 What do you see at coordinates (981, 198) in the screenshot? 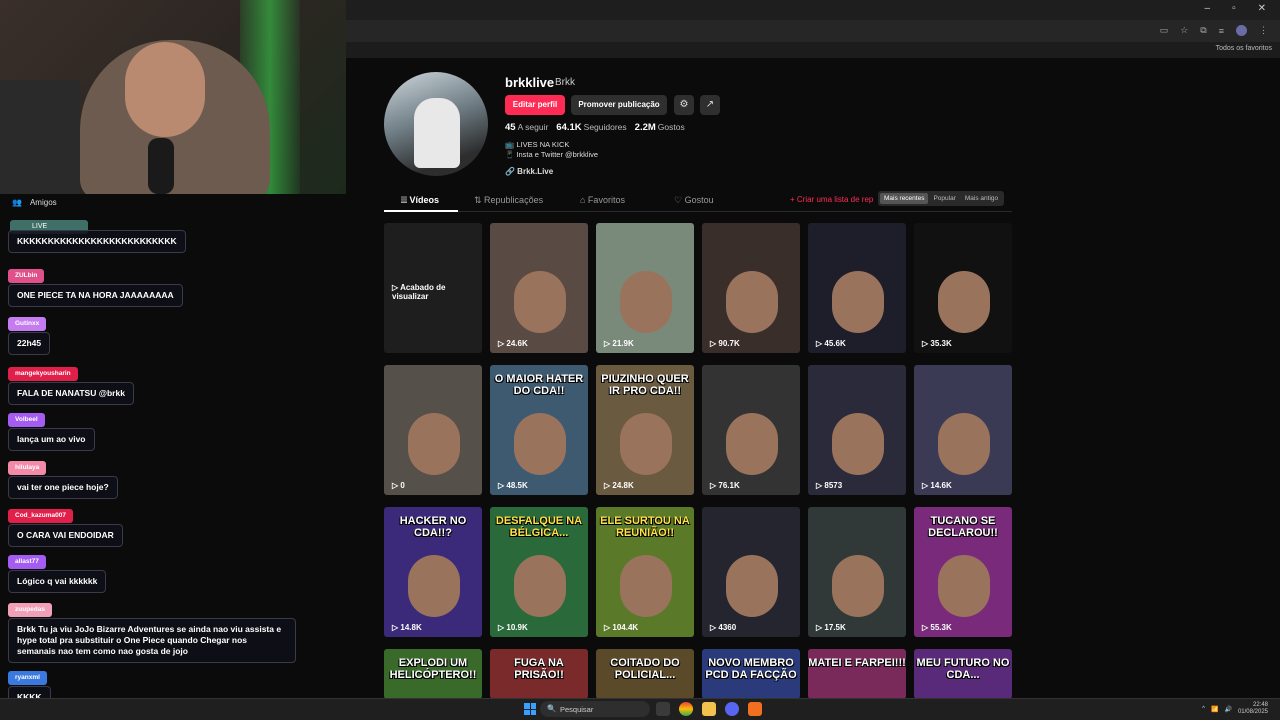
I see `sort-oldest-button: Mais antigo` at bounding box center [981, 198].